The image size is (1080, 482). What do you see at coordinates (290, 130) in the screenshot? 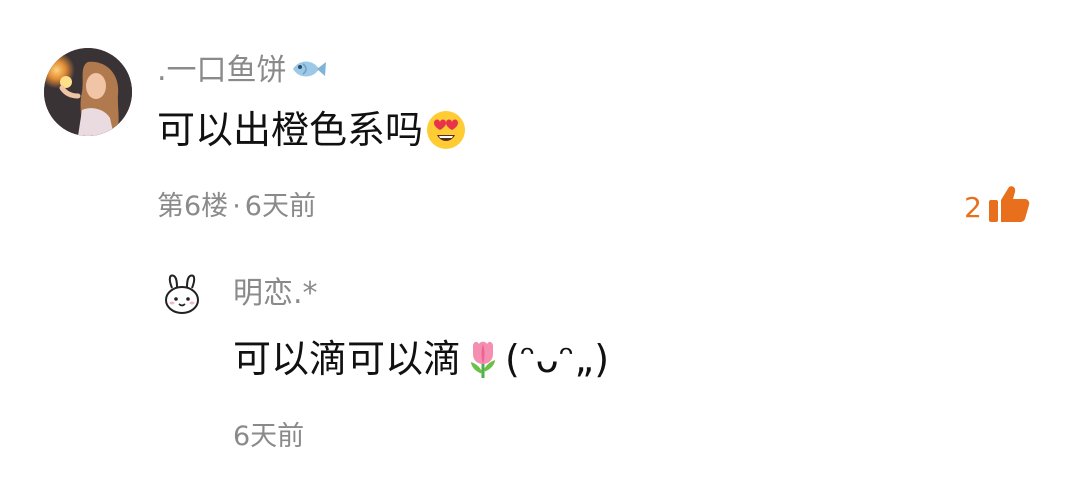
I see `comment-body: 可以出橙色系吗` at bounding box center [290, 130].